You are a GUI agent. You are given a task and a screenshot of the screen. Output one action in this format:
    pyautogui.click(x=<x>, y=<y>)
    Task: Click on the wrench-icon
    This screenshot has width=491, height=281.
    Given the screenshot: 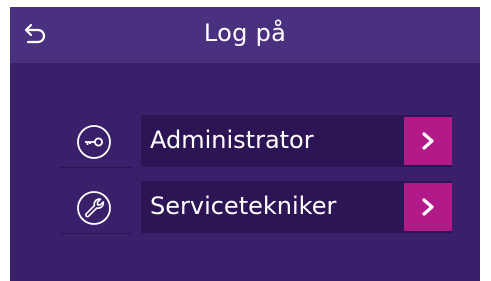 What is the action you would take?
    pyautogui.click(x=94, y=208)
    